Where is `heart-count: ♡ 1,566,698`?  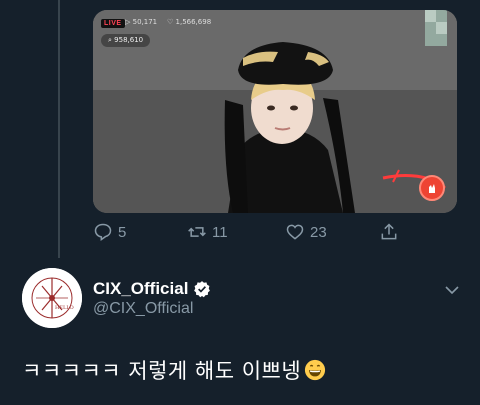
heart-count: ♡ 1,566,698 is located at coordinates (189, 22).